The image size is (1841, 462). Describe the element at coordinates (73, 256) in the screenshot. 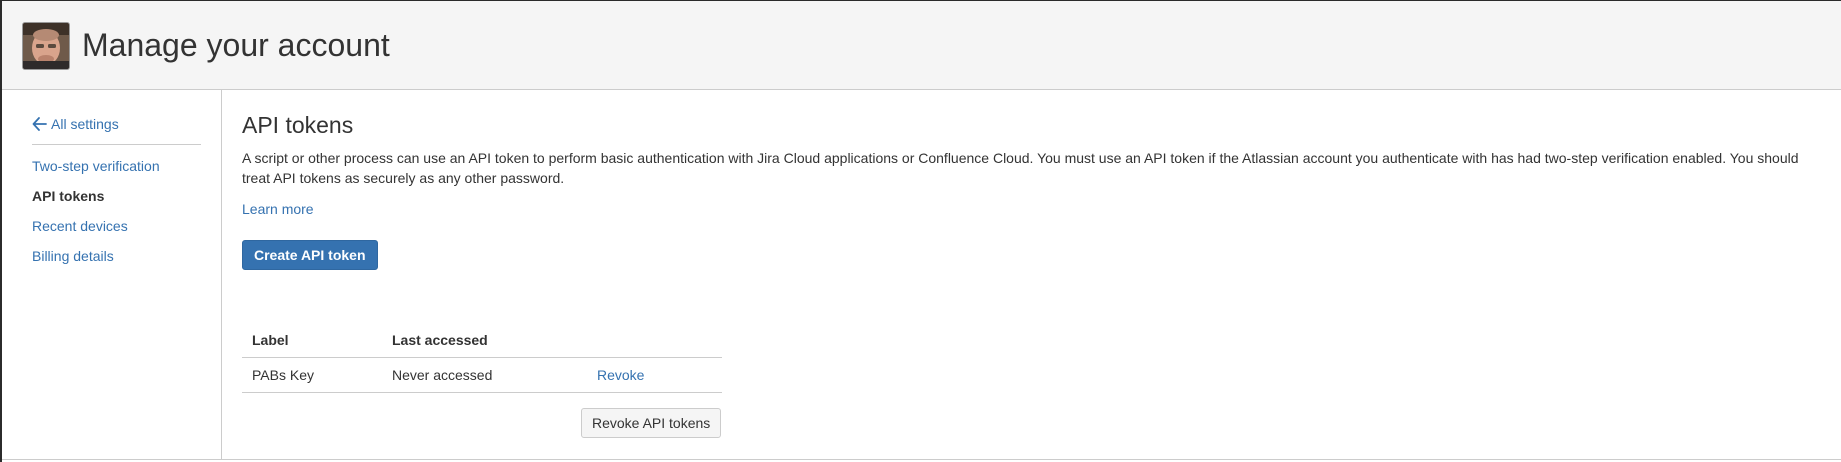

I see `sidebar-item-billing-details: Billing details` at that location.